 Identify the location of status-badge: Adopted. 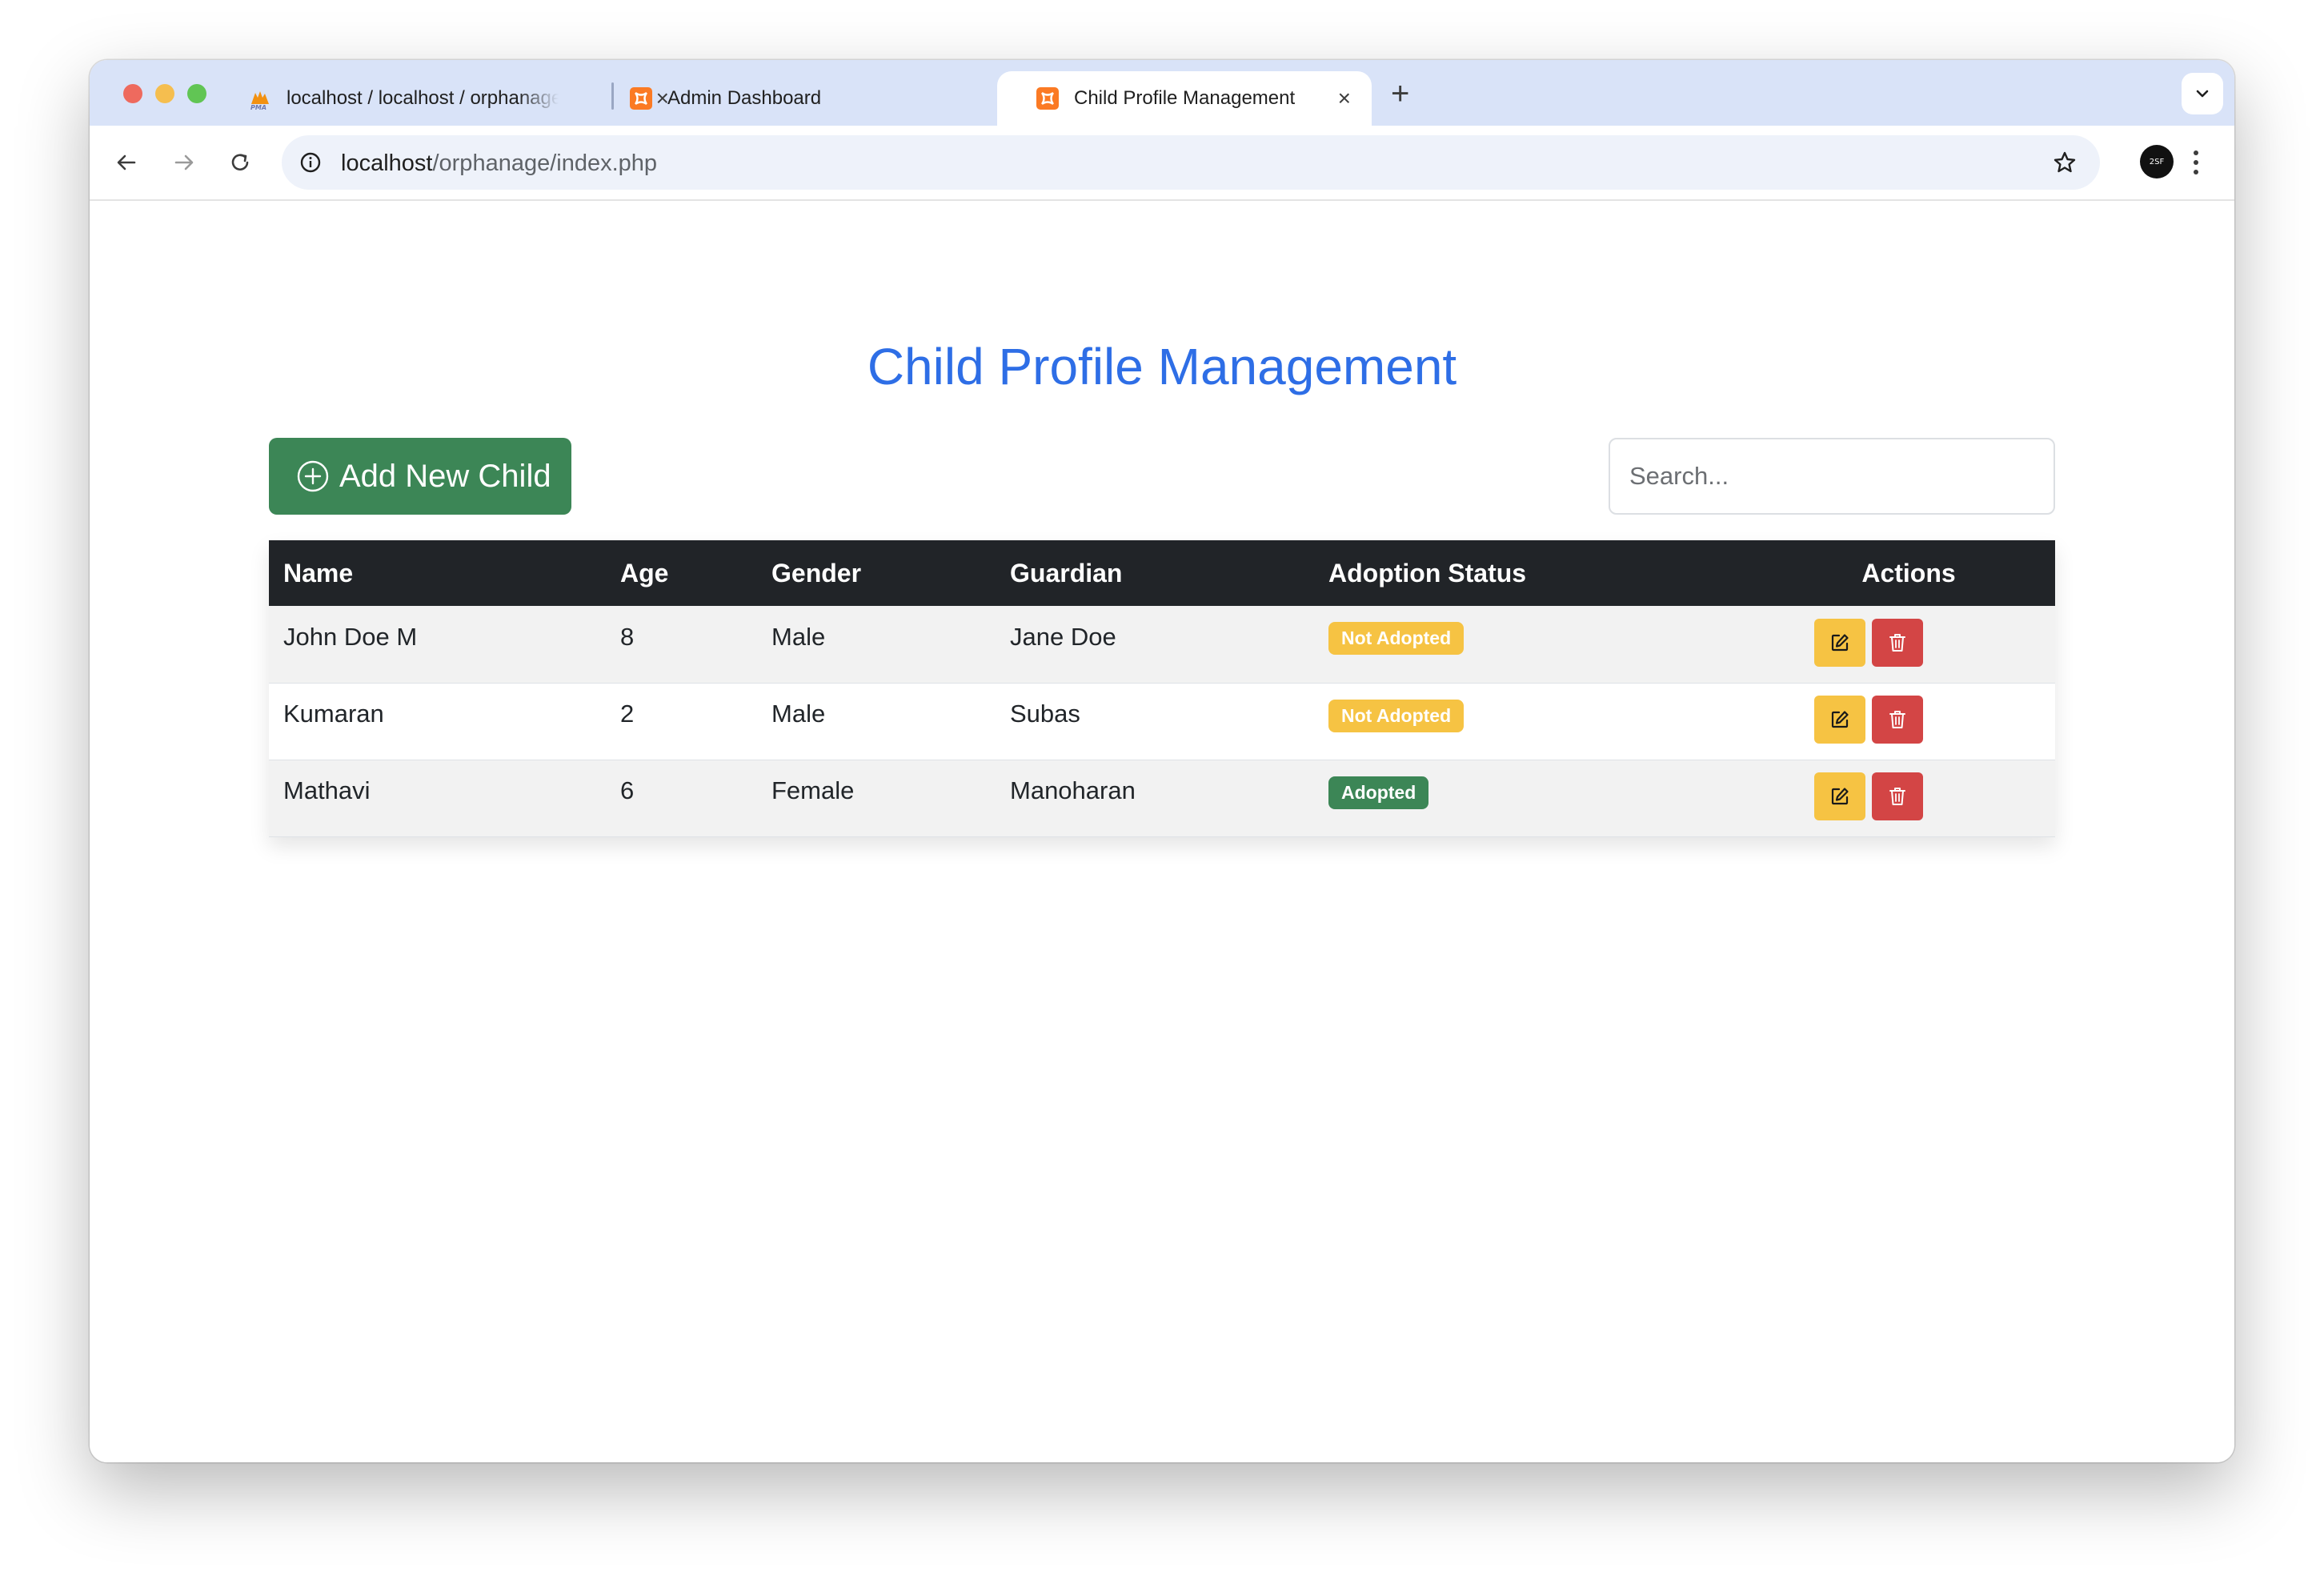
(1379, 792).